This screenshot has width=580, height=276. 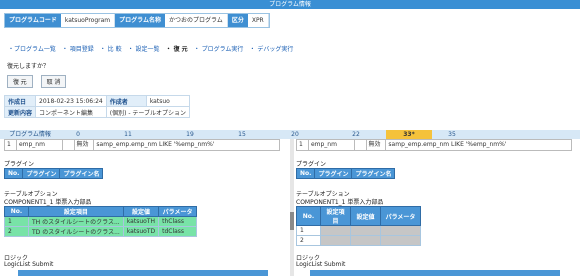 What do you see at coordinates (258, 20) in the screenshot?
I see `kubun-value: XPR` at bounding box center [258, 20].